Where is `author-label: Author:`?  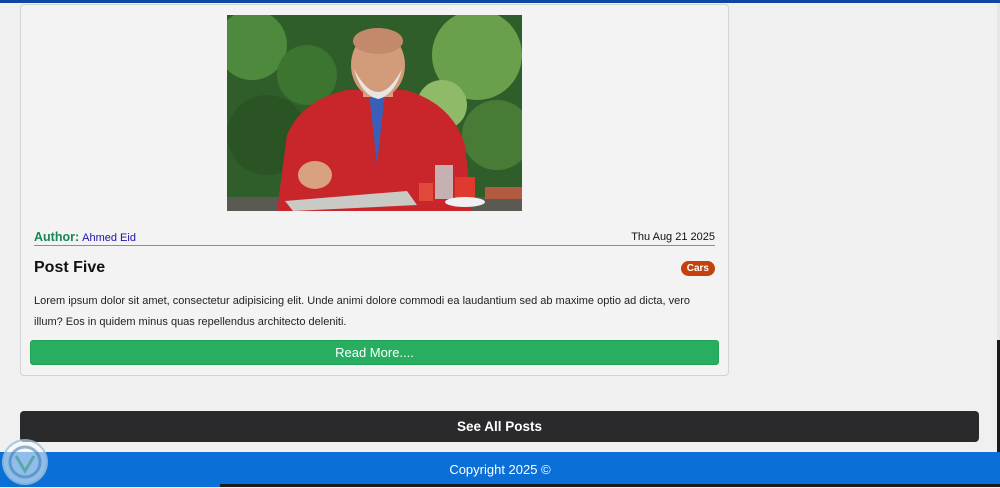
author-label: Author: is located at coordinates (57, 237).